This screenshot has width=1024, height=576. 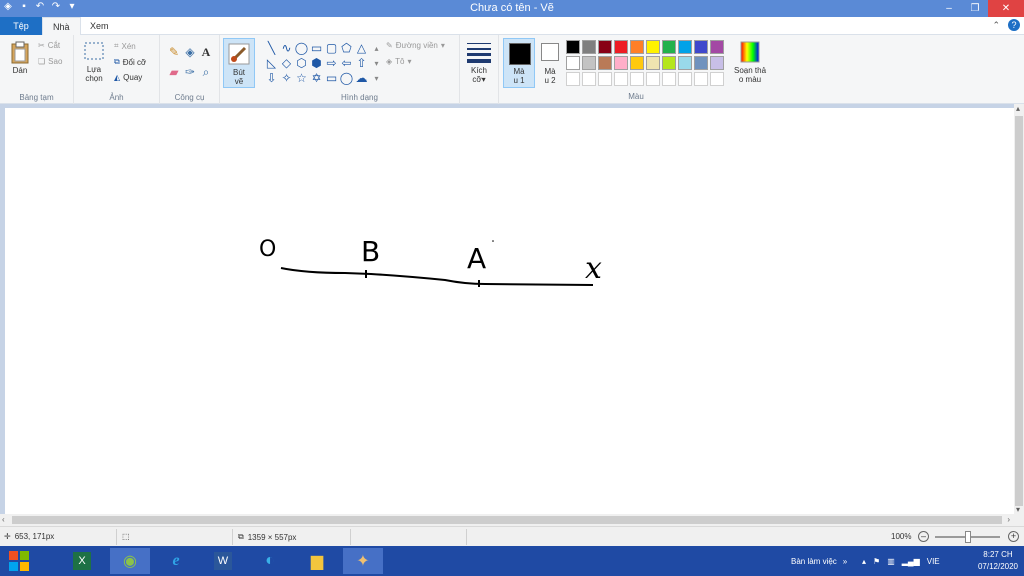 I want to click on eraser-icon: ▰, so click(x=174, y=75).